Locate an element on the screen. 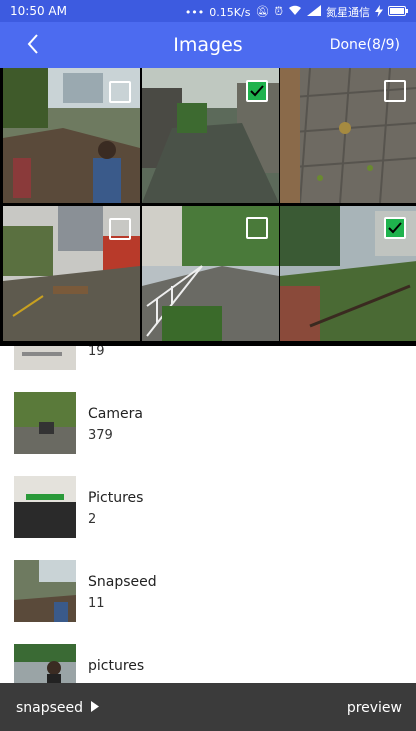 The image size is (416, 731). album-item: 19 is located at coordinates (208, 369).